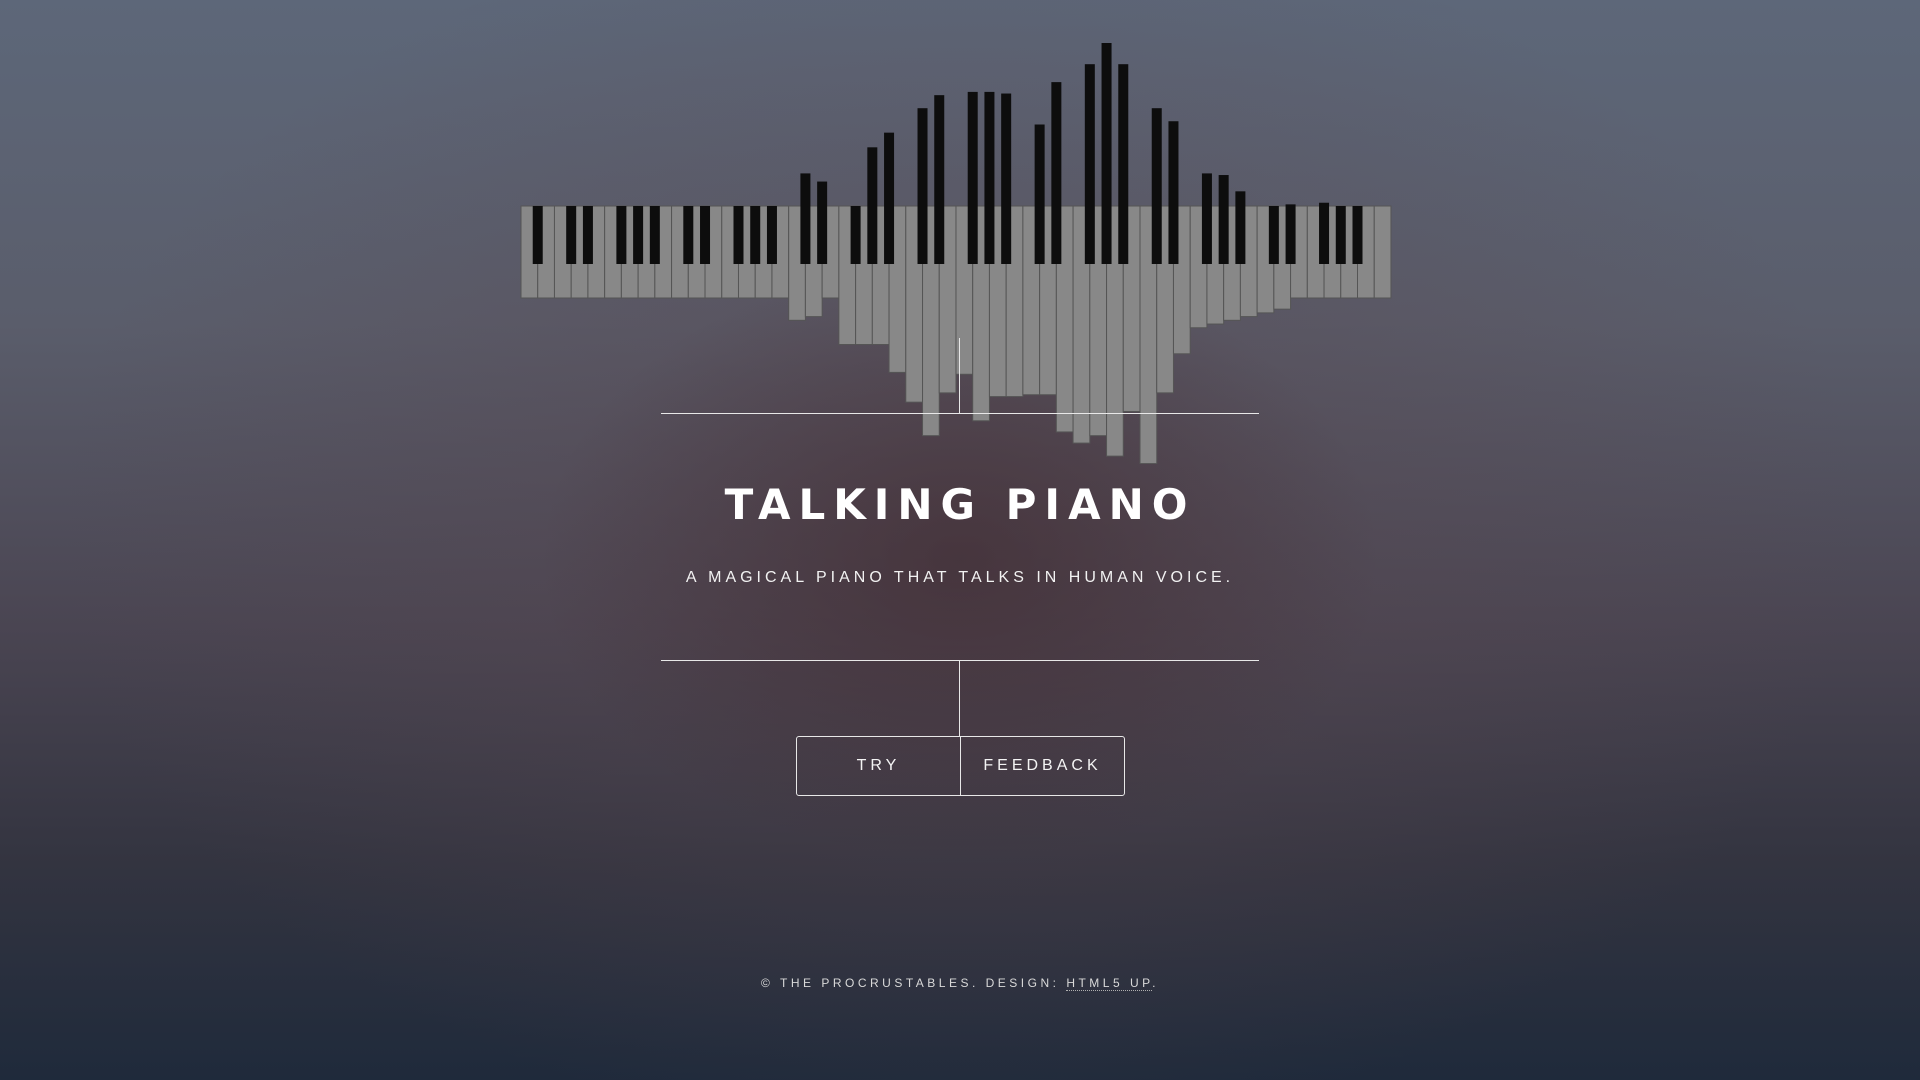 The image size is (1920, 1080). Describe the element at coordinates (1109, 983) in the screenshot. I see `html5up-link: HTML5 UP` at that location.